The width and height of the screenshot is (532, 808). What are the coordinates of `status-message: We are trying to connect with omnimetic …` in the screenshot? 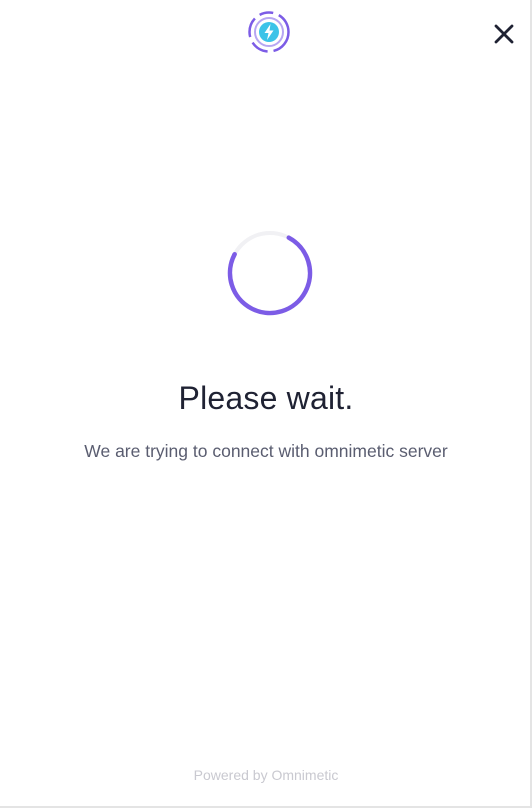 It's located at (266, 451).